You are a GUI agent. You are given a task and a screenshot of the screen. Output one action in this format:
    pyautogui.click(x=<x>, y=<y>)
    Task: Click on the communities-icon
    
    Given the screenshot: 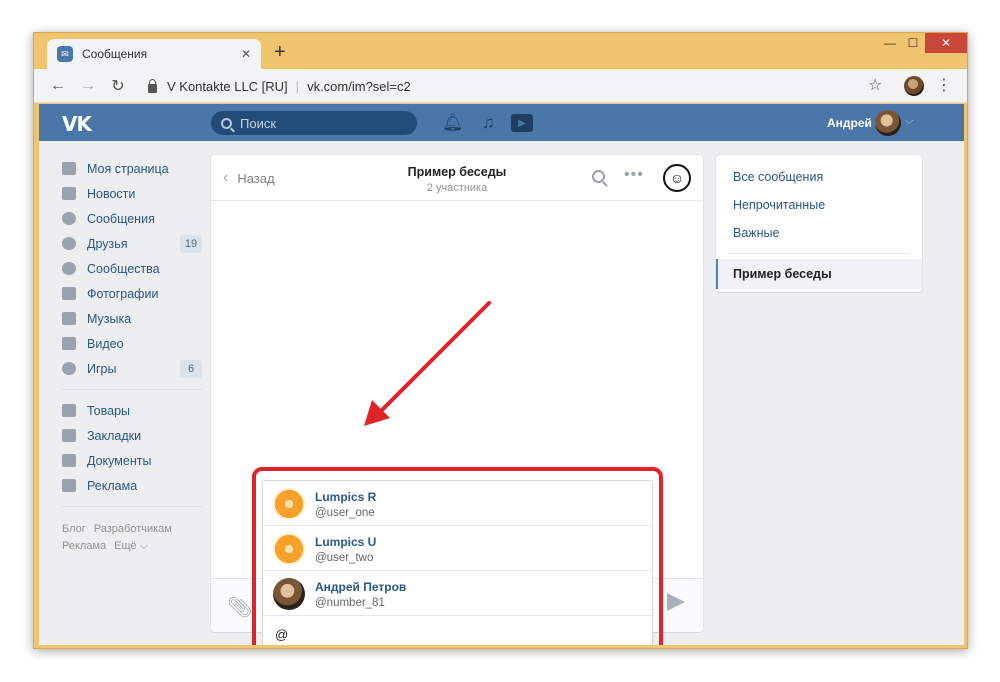 What is the action you would take?
    pyautogui.click(x=69, y=268)
    